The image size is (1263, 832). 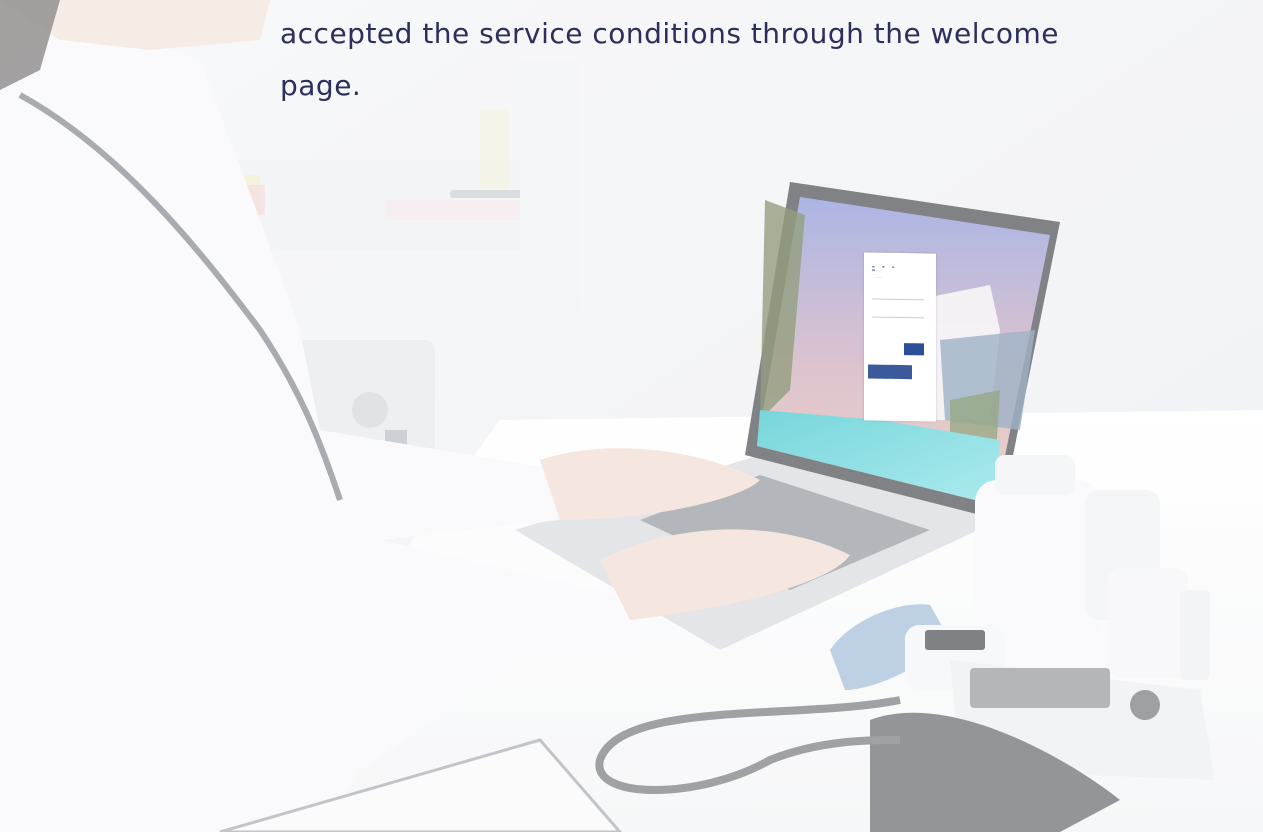 I want to click on caption-line-2: page., so click(x=321, y=85).